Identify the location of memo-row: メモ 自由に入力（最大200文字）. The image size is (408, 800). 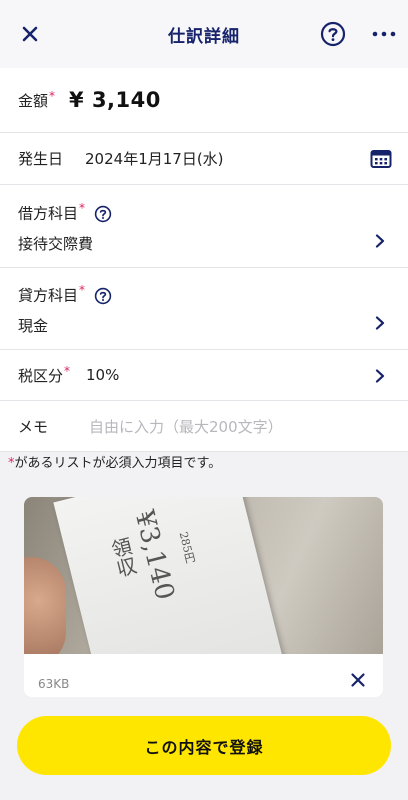
(204, 426).